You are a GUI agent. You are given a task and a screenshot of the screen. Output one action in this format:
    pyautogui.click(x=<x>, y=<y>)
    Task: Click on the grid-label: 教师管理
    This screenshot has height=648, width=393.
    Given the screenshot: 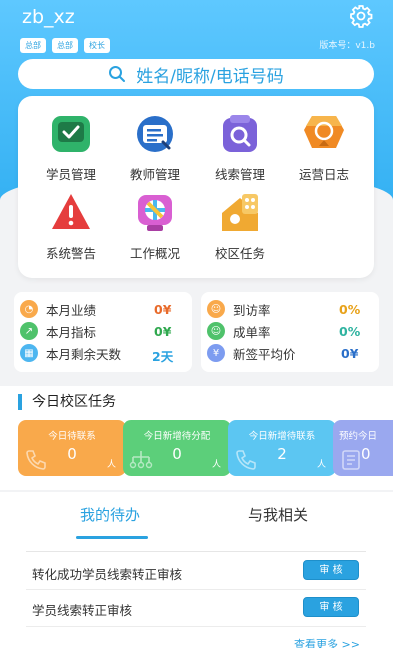 What is the action you would take?
    pyautogui.click(x=154, y=174)
    